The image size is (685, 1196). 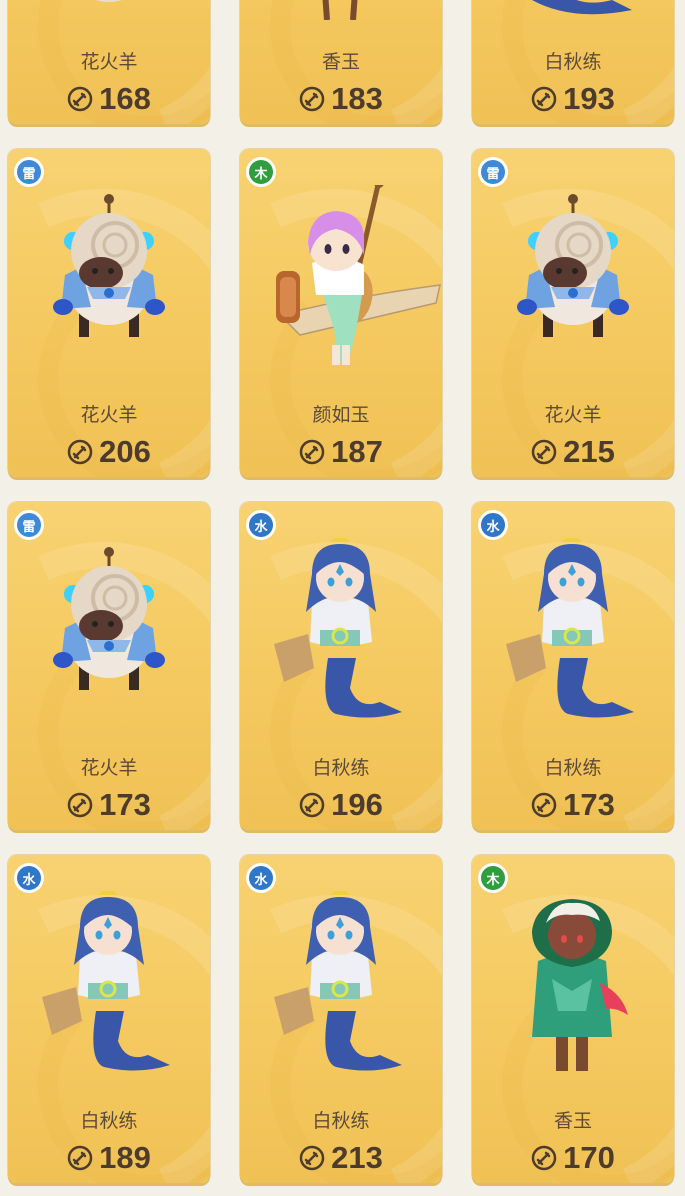 What do you see at coordinates (589, 451) in the screenshot?
I see `power-value: 215` at bounding box center [589, 451].